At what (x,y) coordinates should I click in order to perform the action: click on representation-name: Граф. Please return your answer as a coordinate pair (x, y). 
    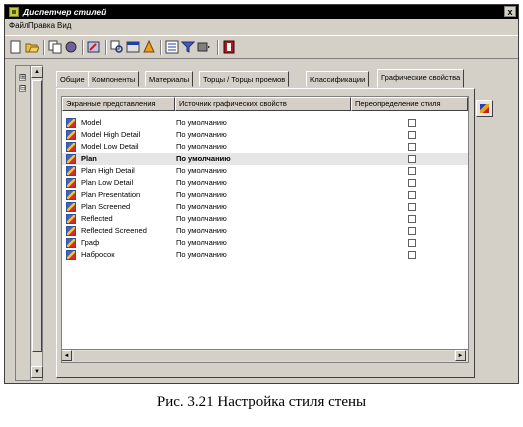
    Looking at the image, I should click on (90, 242).